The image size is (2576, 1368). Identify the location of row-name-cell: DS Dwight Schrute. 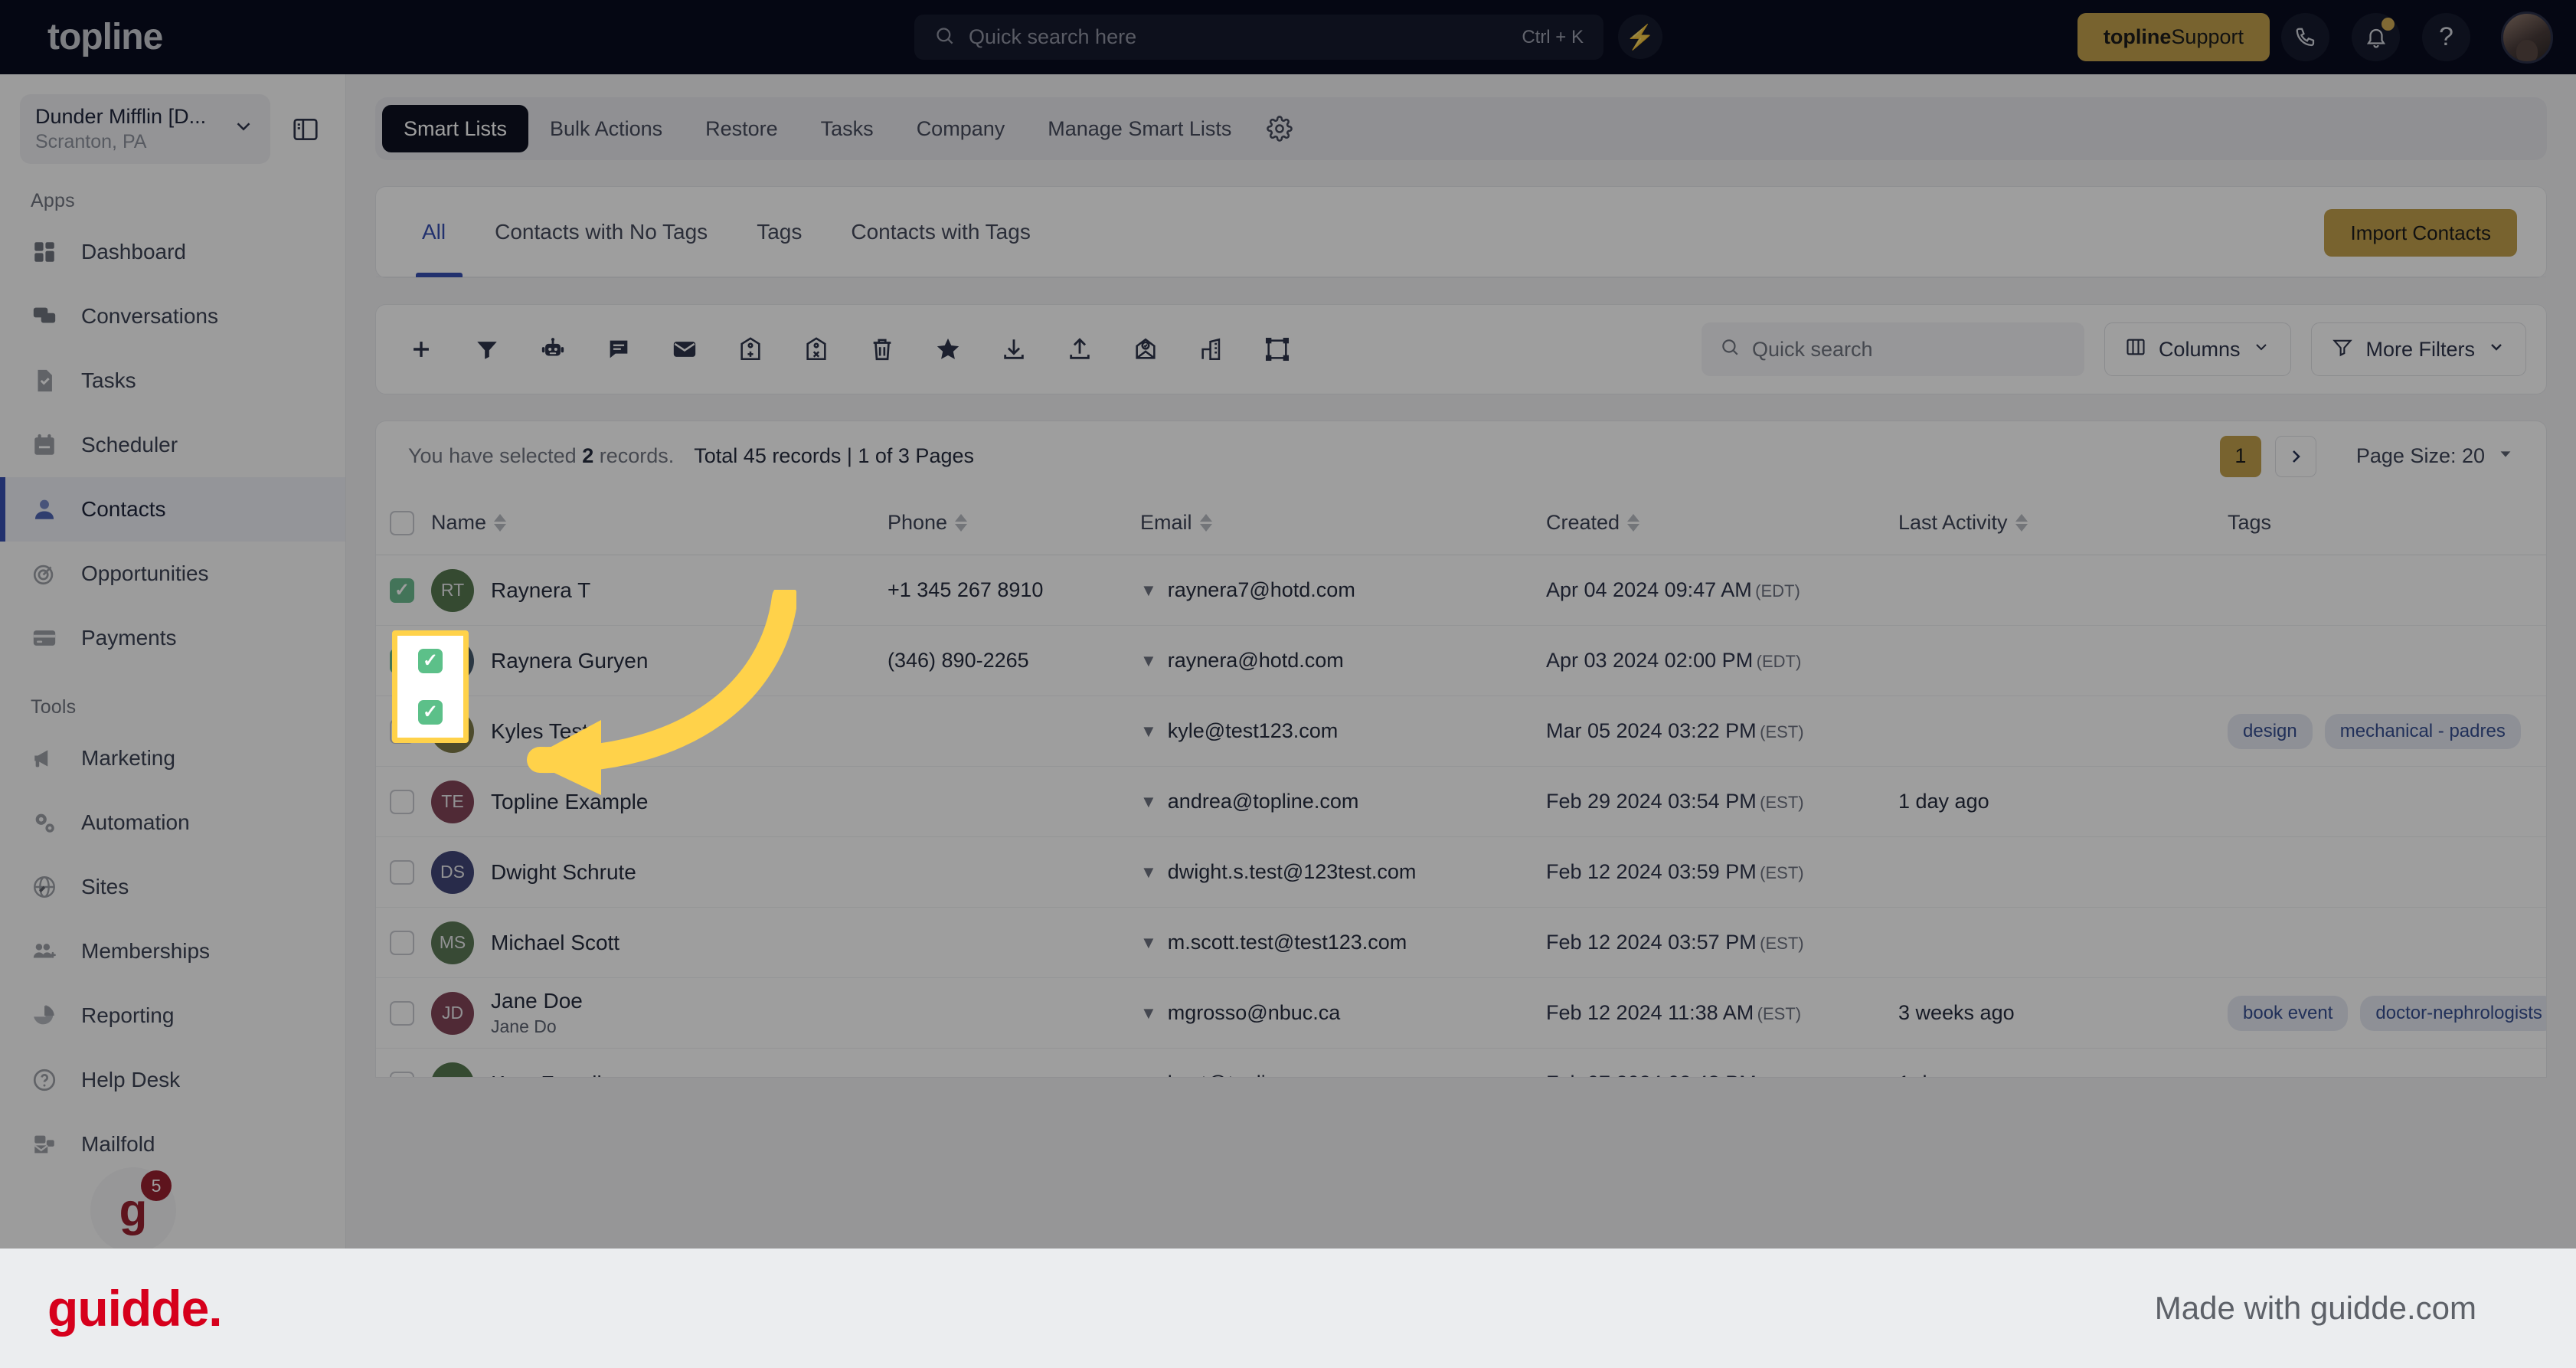
(658, 872).